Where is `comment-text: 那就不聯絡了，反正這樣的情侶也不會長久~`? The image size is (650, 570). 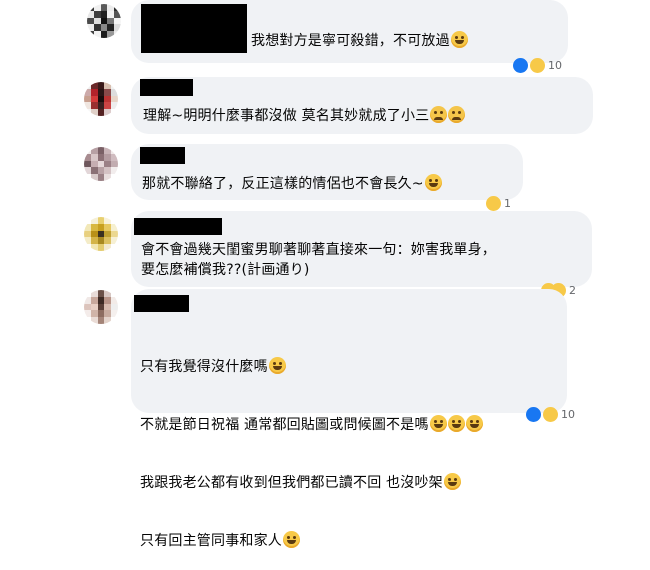 comment-text: 那就不聯絡了，反正這樣的情侶也不會長久~ is located at coordinates (292, 184).